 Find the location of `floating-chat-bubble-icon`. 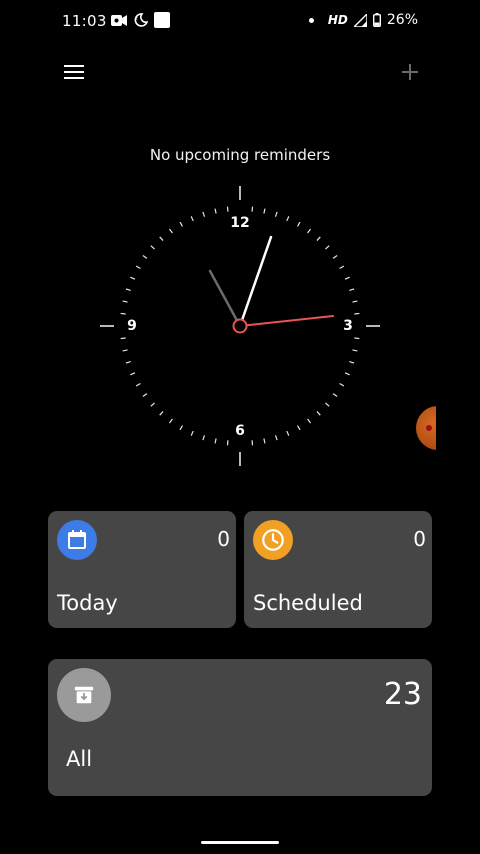

floating-chat-bubble-icon is located at coordinates (426, 428).